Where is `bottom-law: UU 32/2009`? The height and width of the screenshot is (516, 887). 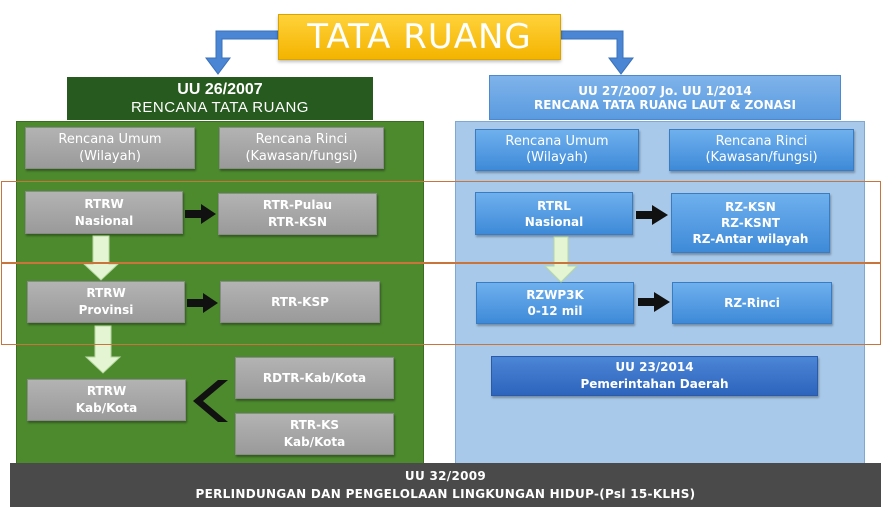
bottom-law: UU 32/2009 is located at coordinates (445, 476).